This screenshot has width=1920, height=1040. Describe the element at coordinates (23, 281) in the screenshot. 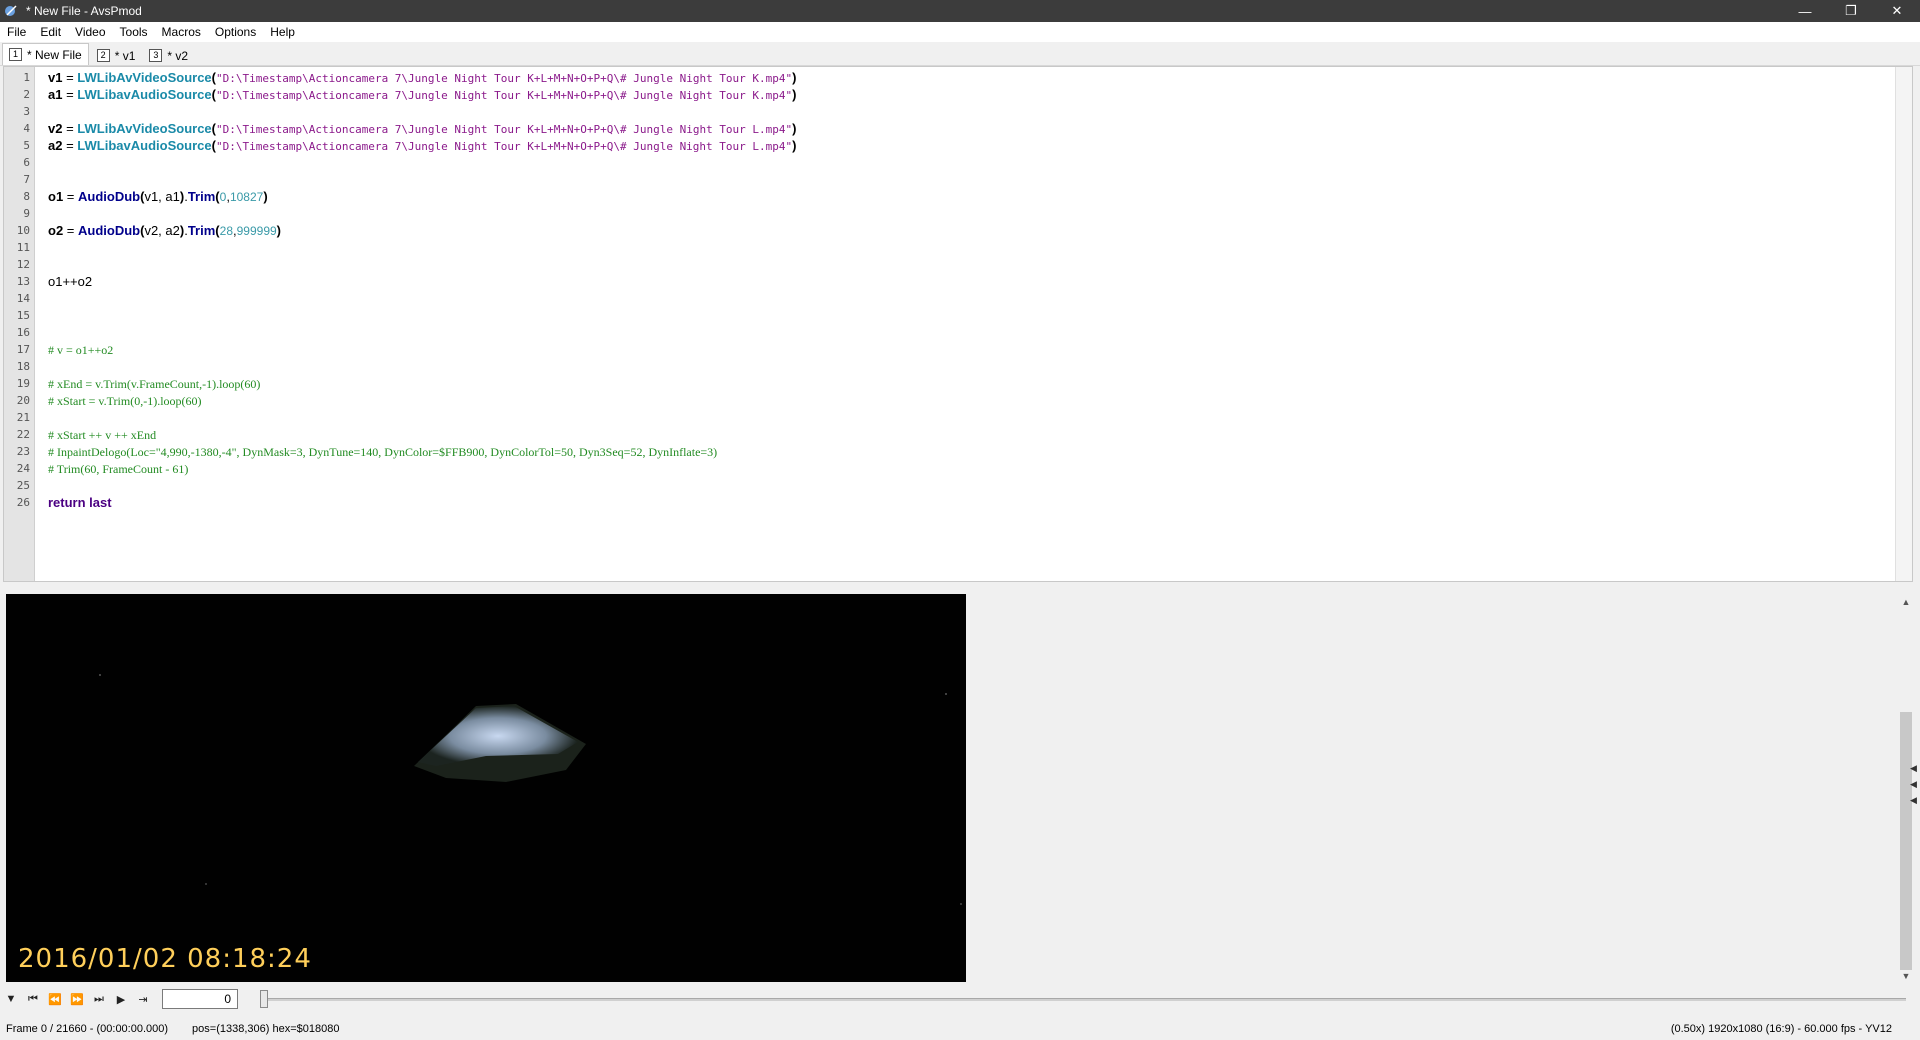

I see `line-number: 13` at that location.